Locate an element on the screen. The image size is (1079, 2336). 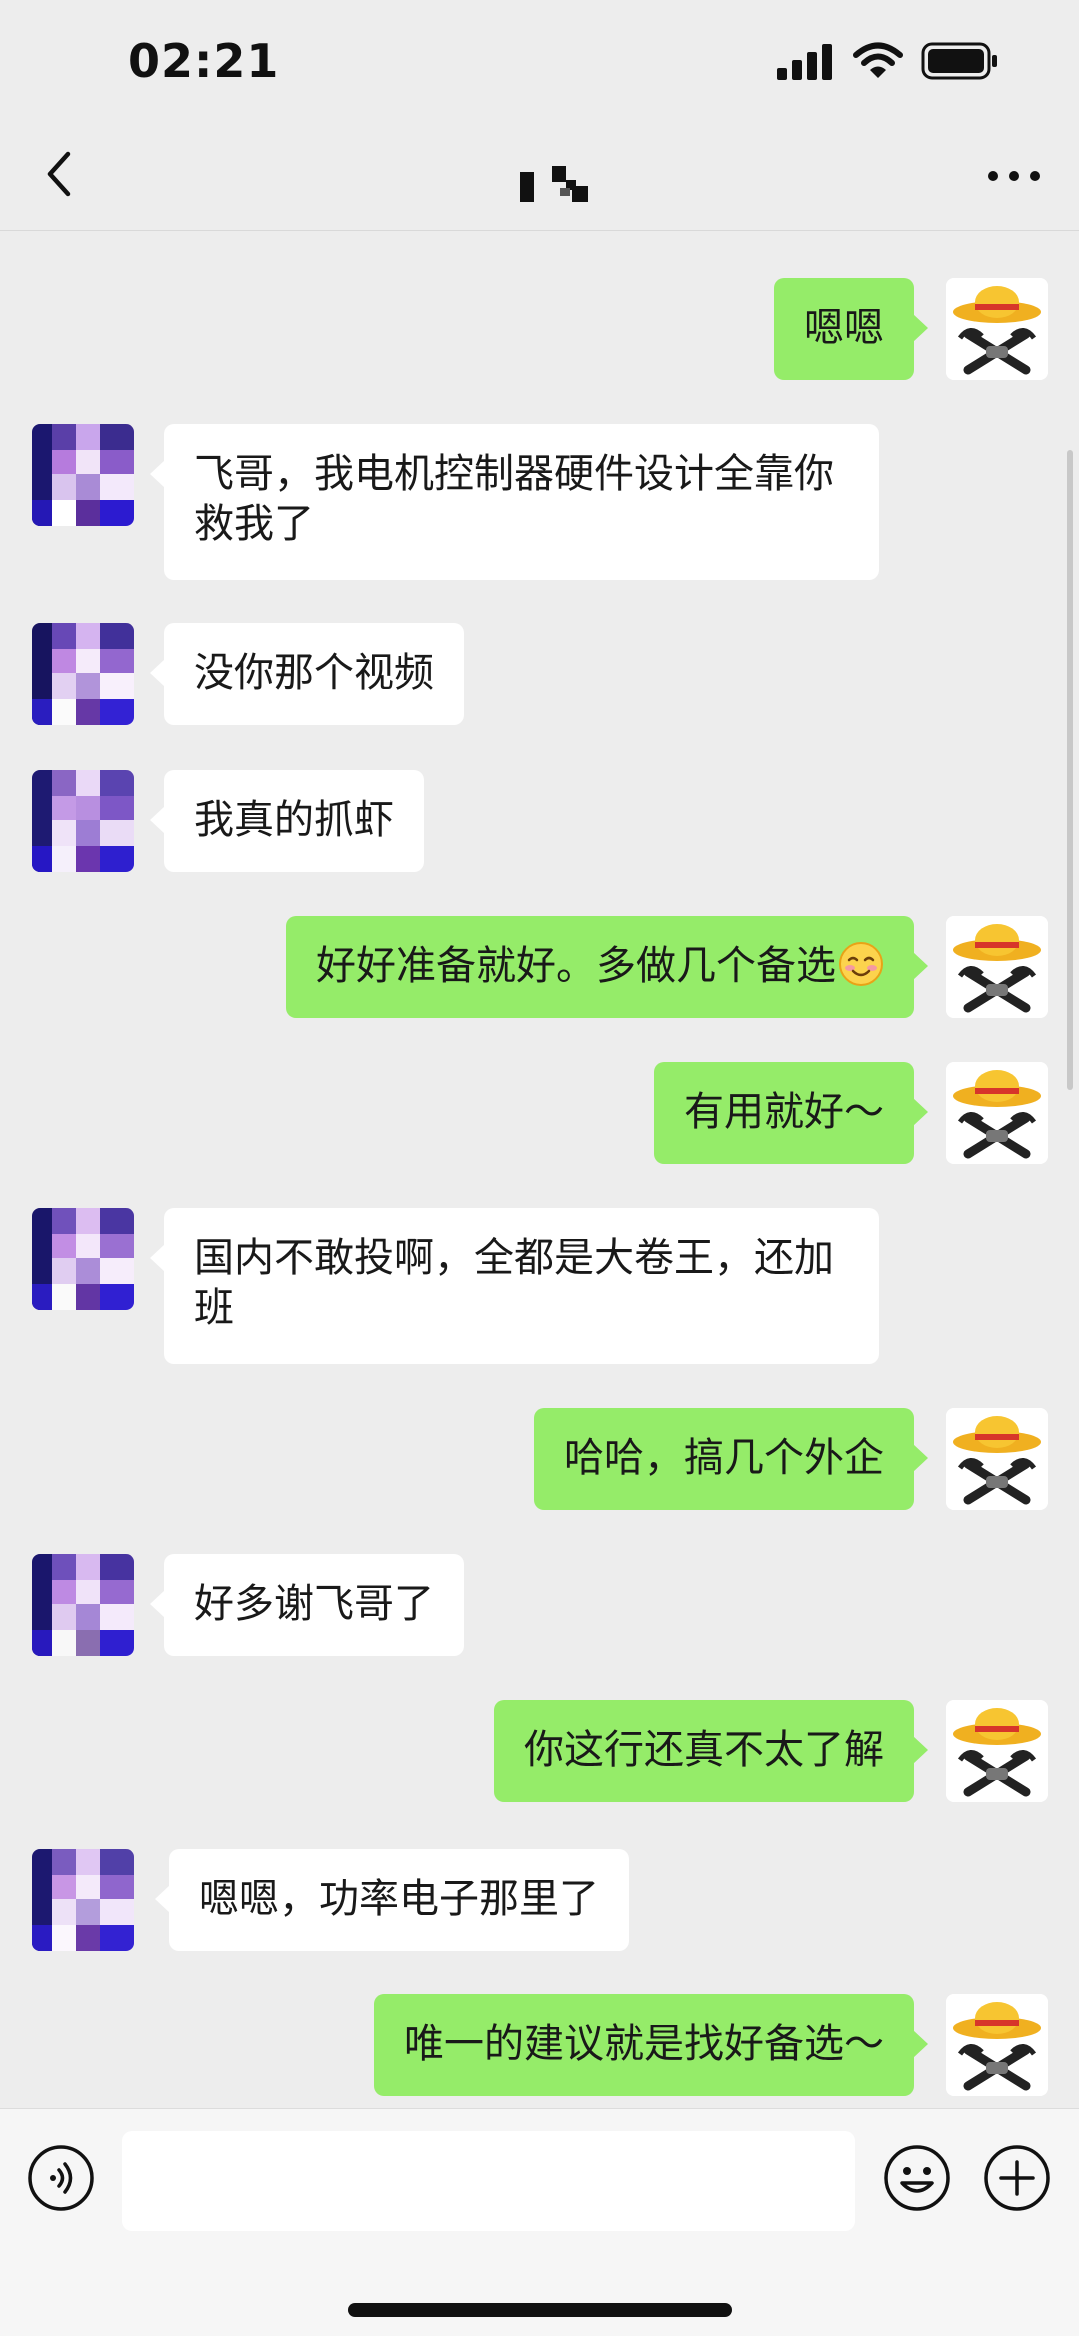
message-text: 唯一的建议就是找好备选～ is located at coordinates (644, 2044).